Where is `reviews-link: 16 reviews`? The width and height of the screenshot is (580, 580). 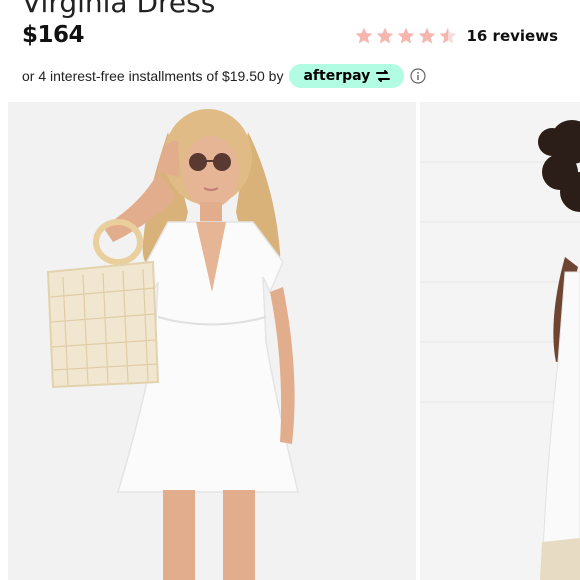 reviews-link: 16 reviews is located at coordinates (512, 36).